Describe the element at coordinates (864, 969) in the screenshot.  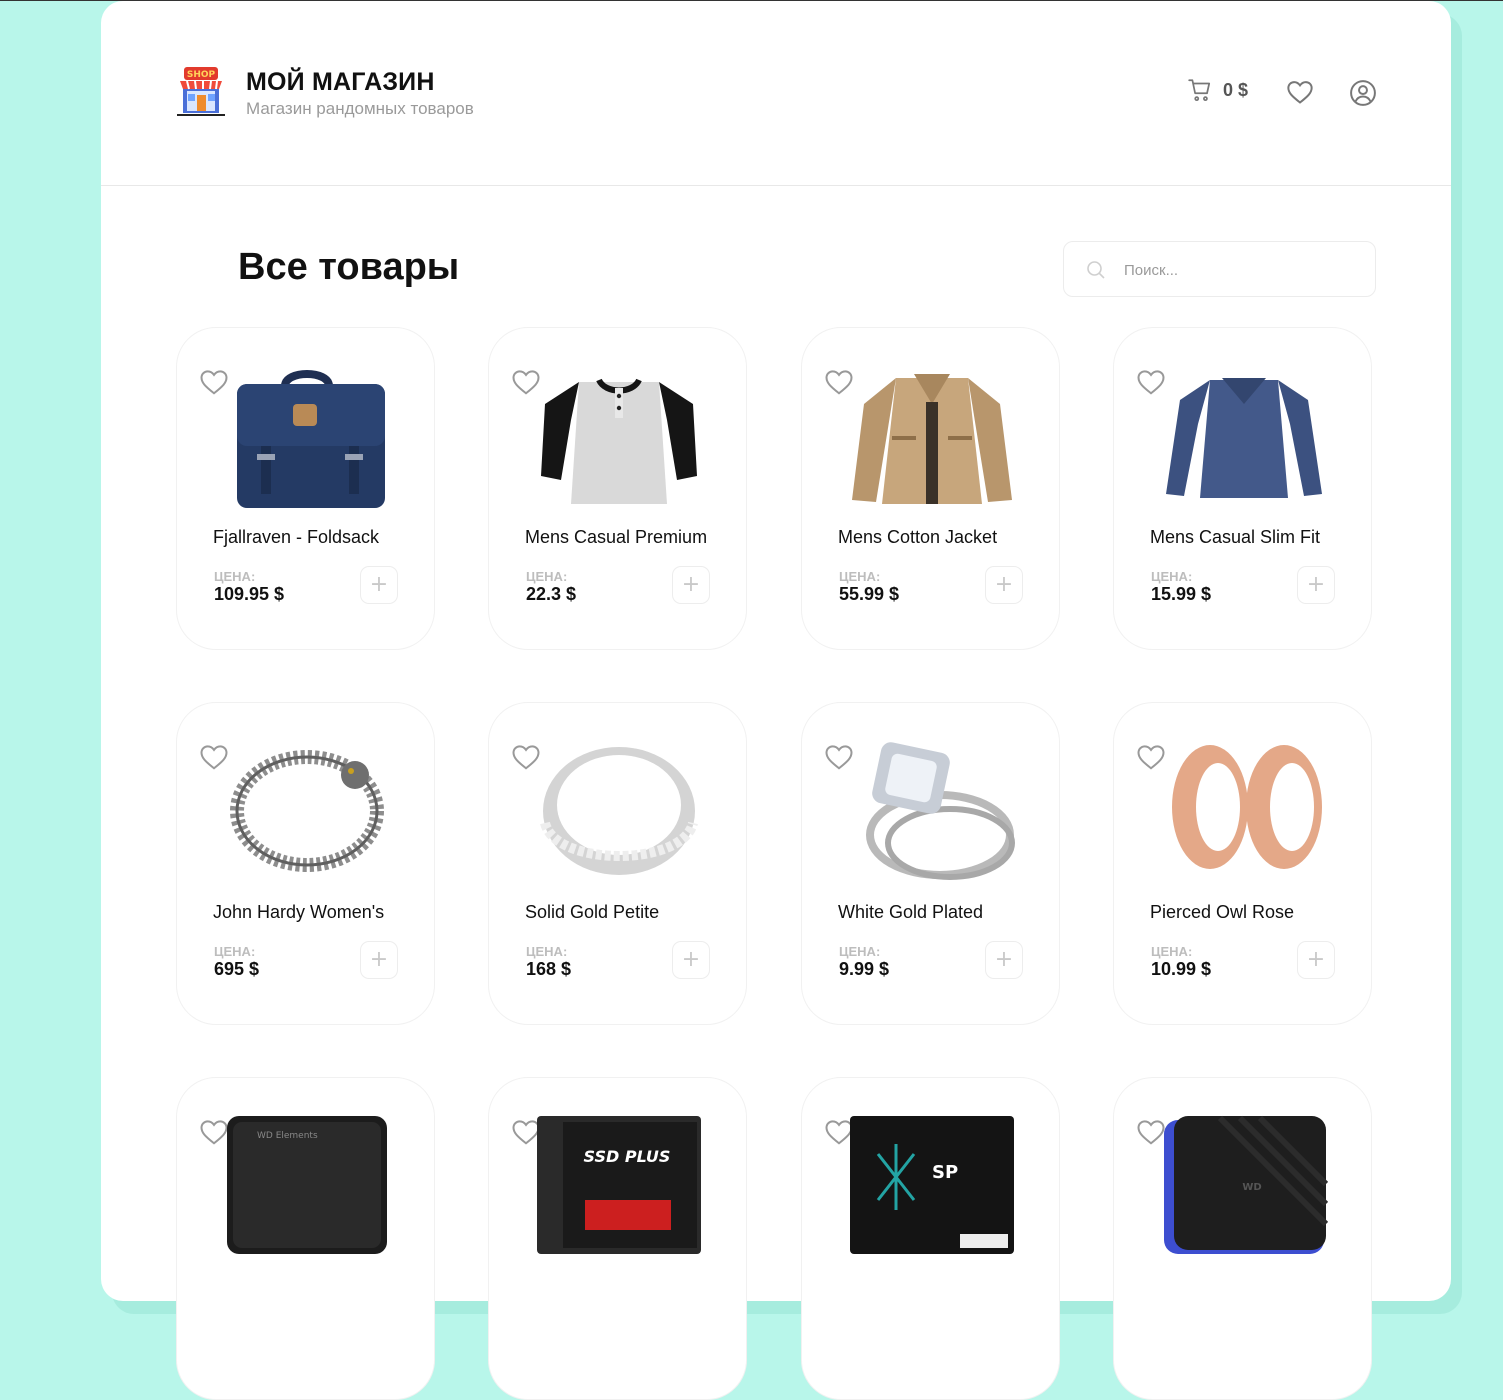
I see `product-price: 9.99 $` at that location.